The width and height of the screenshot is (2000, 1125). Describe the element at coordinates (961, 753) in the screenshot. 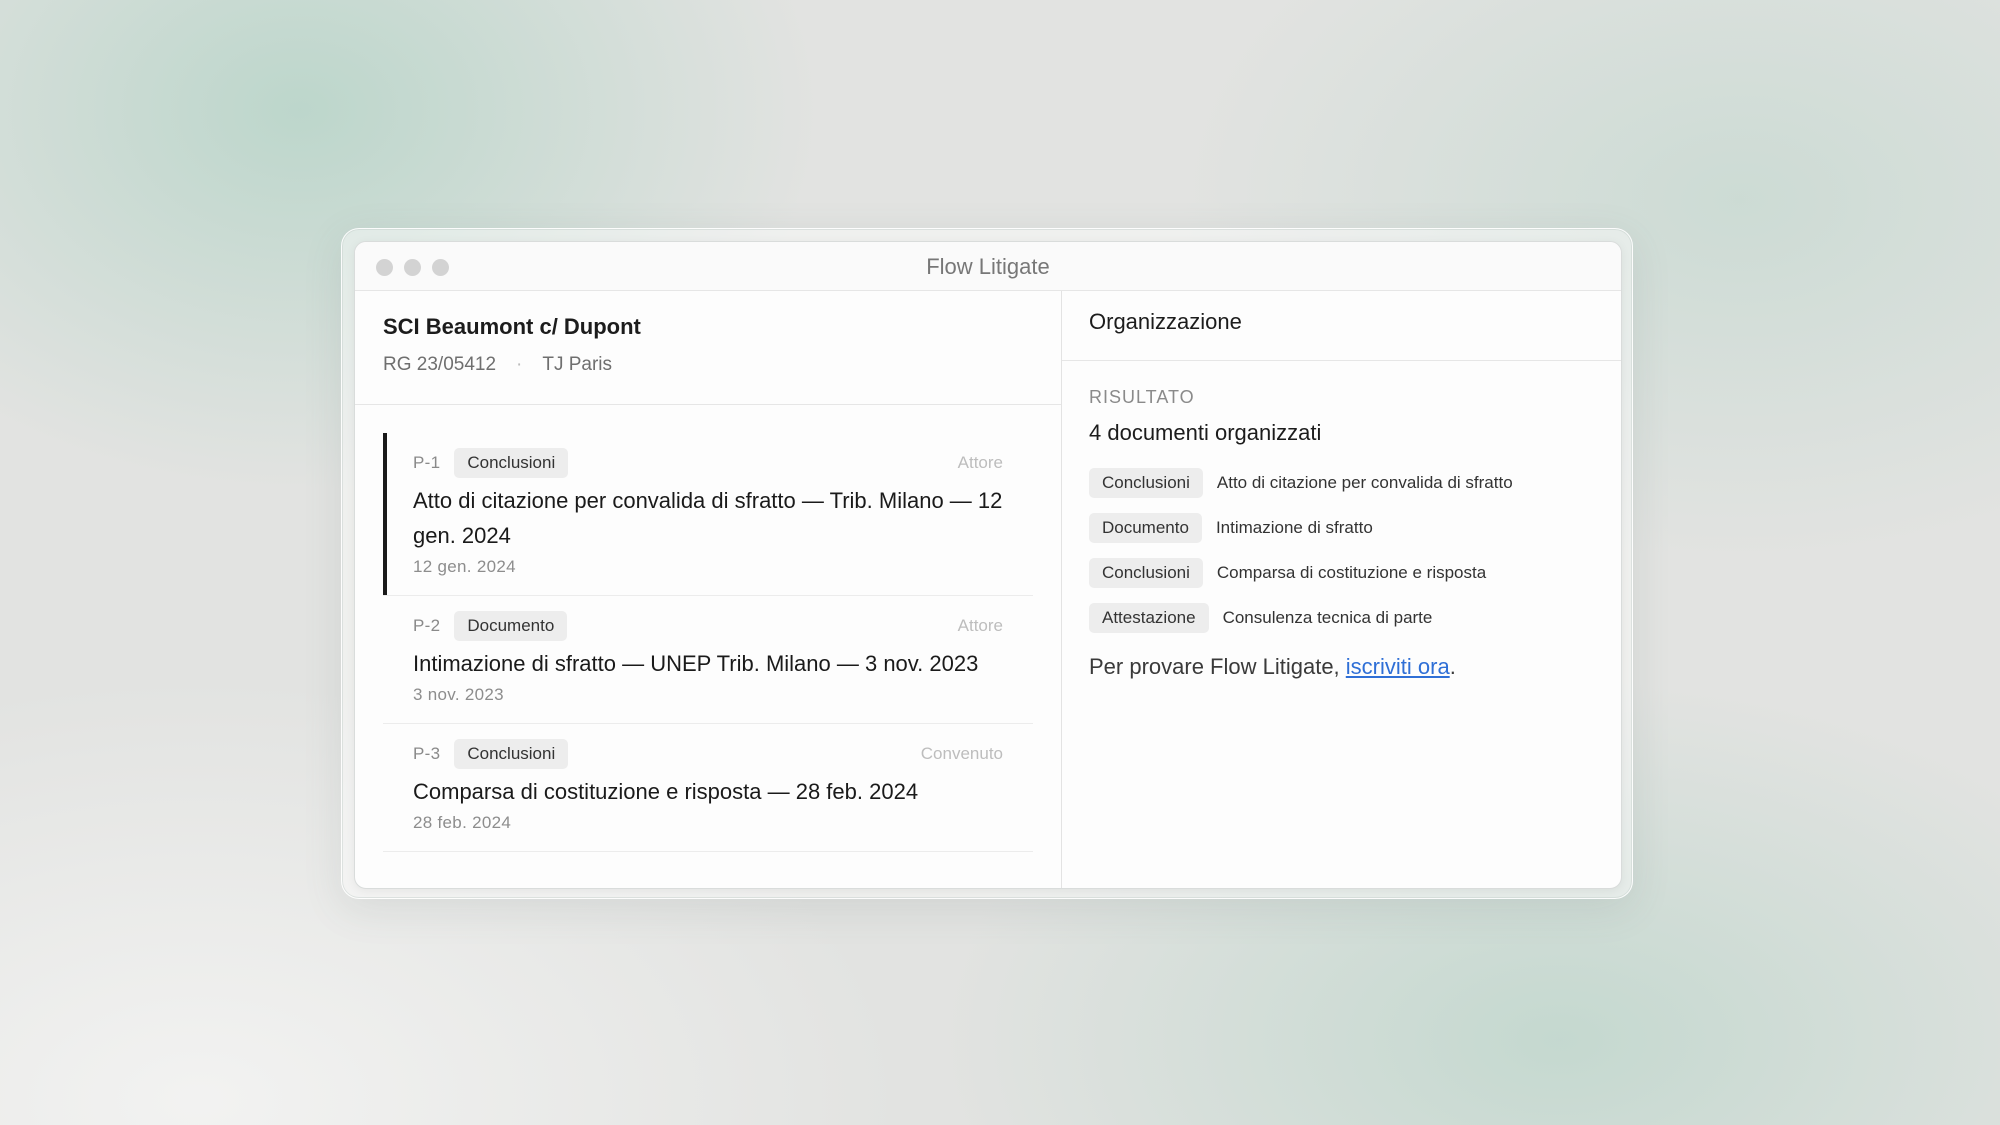

I see `document-party: Convenuto` at that location.